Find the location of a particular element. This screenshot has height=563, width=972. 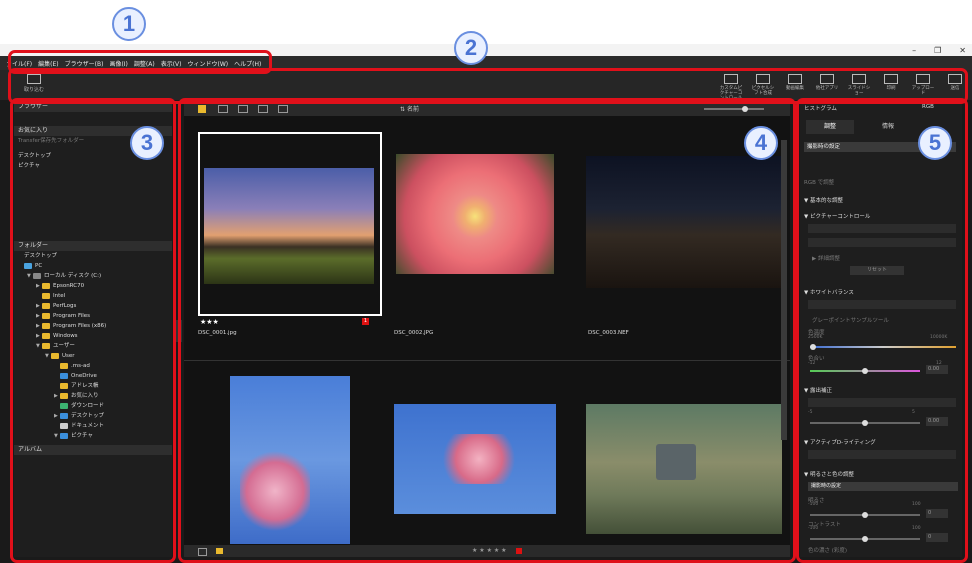

folder-tree-item: Intel is located at coordinates (93, 296).